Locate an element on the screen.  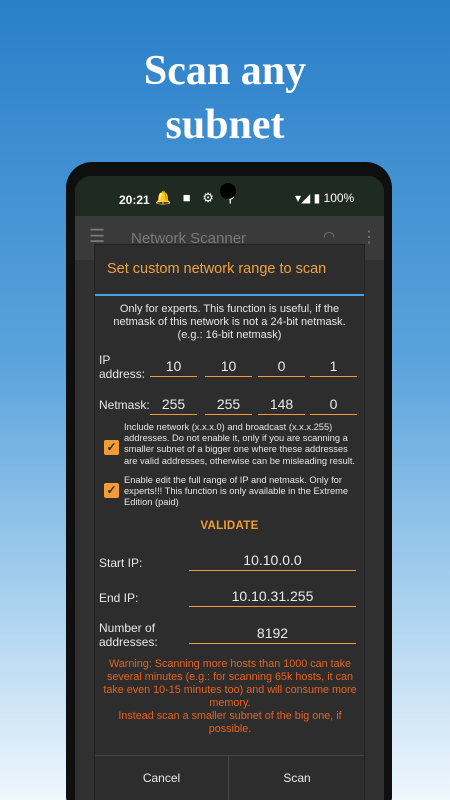
include-network-checkbox: ✓ is located at coordinates (111, 447).